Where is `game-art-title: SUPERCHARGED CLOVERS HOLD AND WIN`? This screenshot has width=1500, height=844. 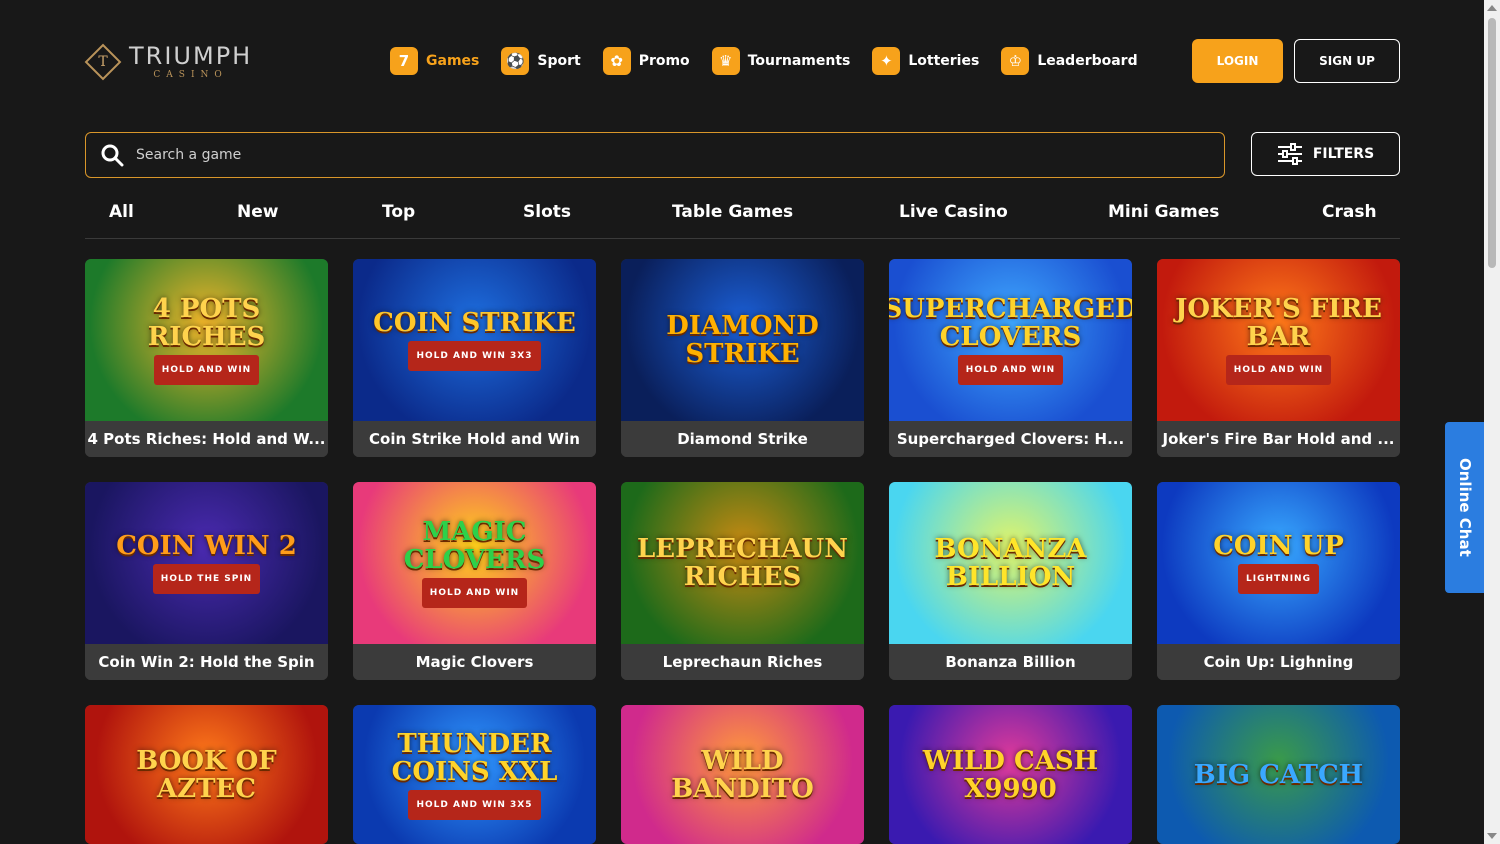
game-art-title: SUPERCHARGED CLOVERS HOLD AND WIN is located at coordinates (1010, 340).